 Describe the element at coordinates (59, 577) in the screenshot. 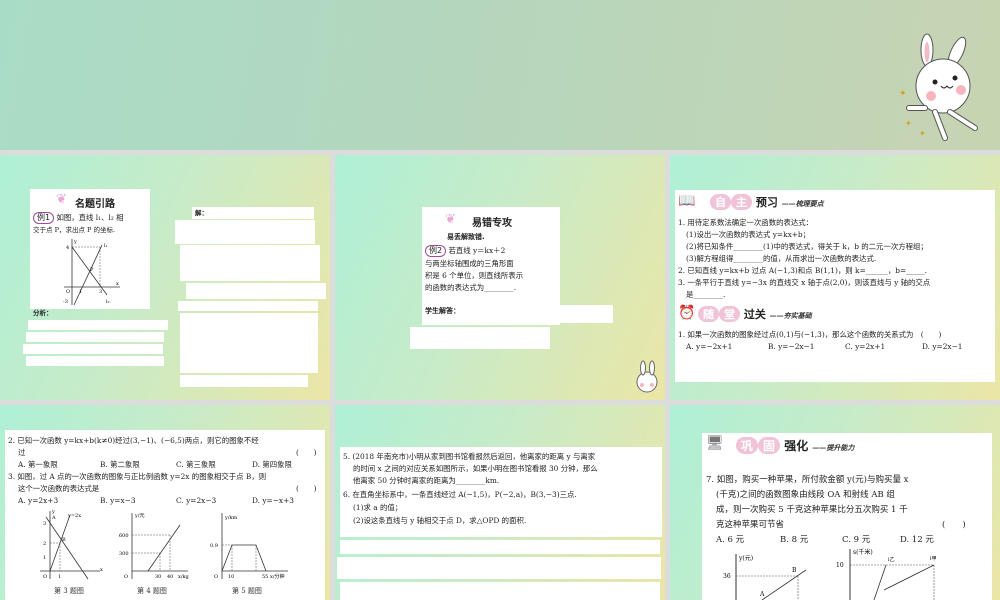

I see `tick-label: 1` at that location.